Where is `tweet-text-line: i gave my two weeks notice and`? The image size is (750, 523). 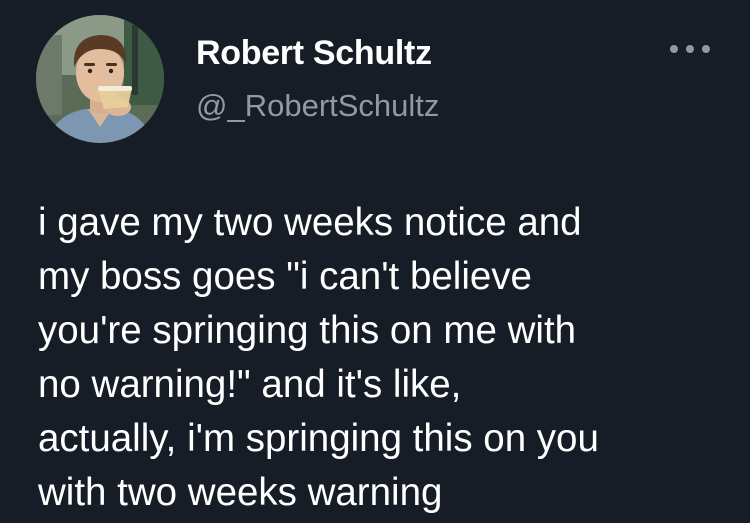 tweet-text-line: i gave my two weeks notice and is located at coordinates (310, 222).